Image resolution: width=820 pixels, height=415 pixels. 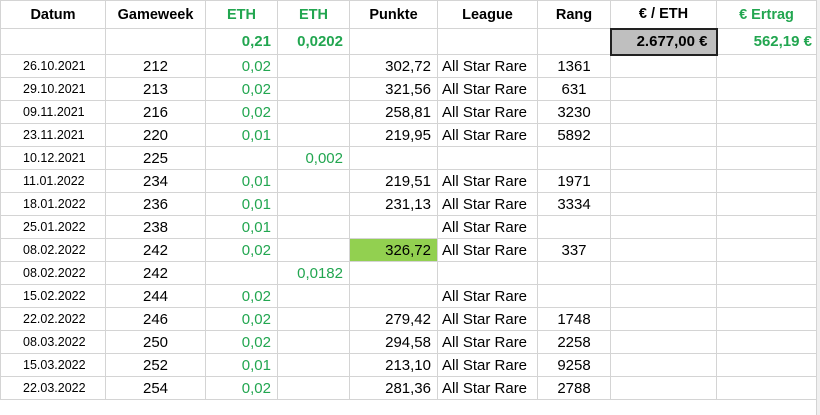 What do you see at coordinates (155, 112) in the screenshot?
I see `cell-gameweek: 216` at bounding box center [155, 112].